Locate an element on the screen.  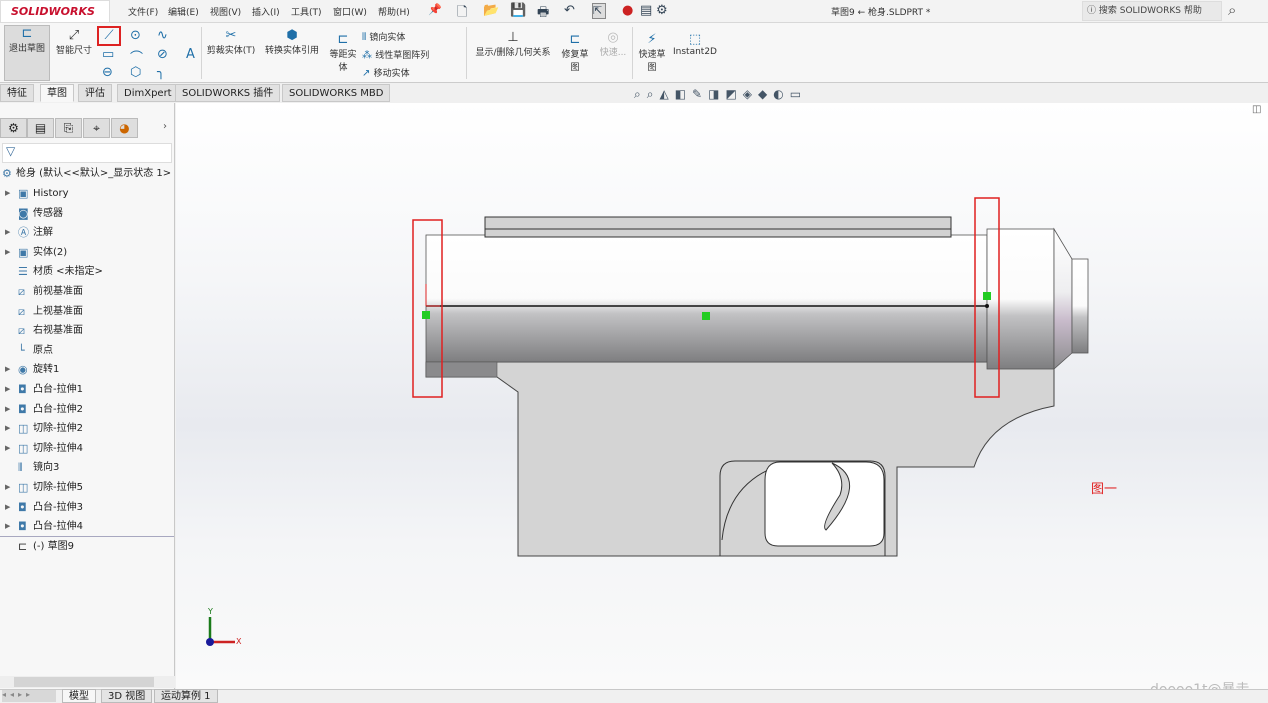
menu-file: 文件(F) is located at coordinates (143, 11).